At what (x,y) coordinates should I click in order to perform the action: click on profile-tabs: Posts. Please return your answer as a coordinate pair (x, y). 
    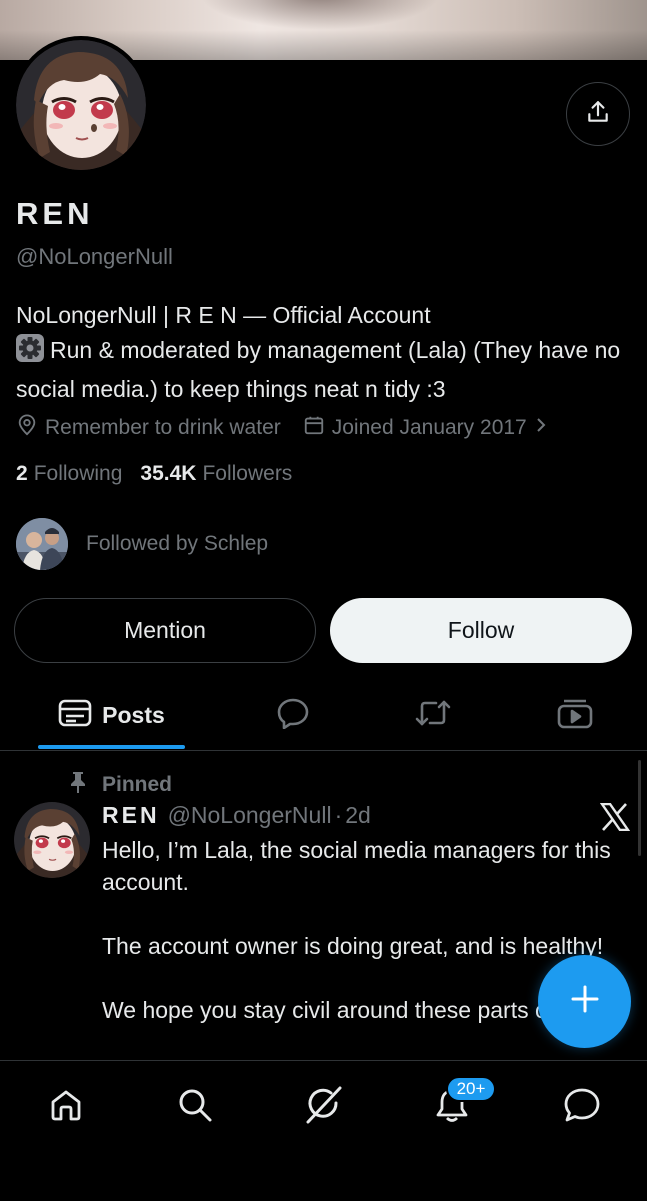
    Looking at the image, I should click on (323, 715).